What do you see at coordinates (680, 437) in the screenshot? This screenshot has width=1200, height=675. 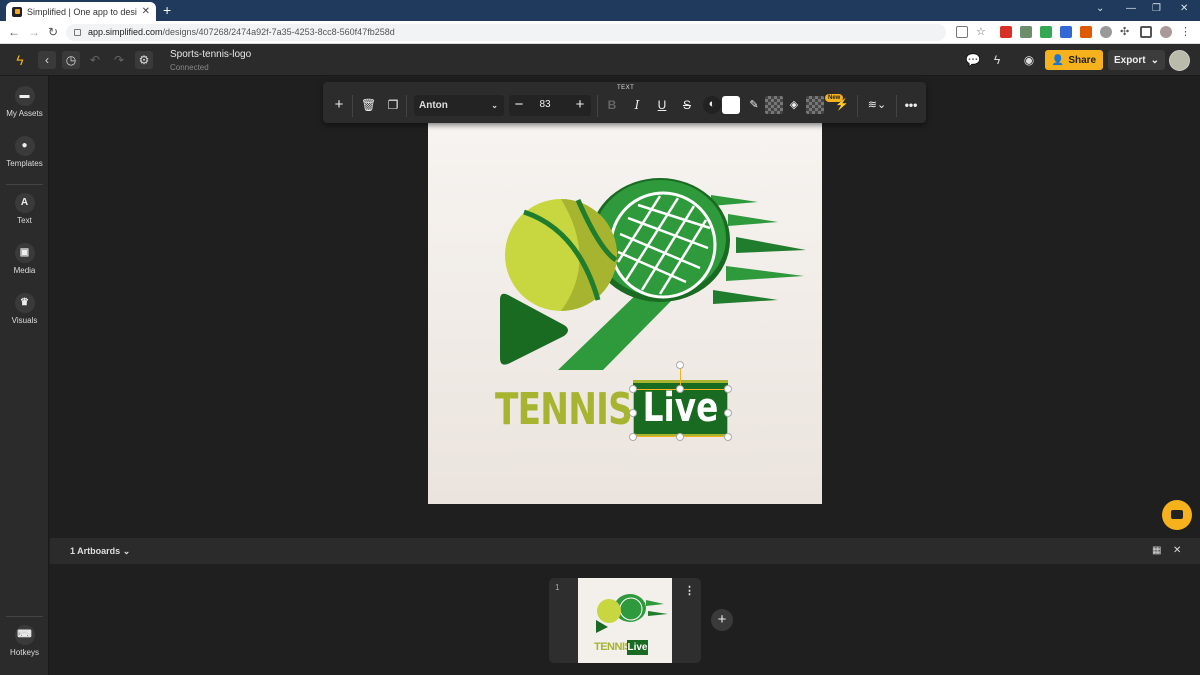 I see `resize-handle-b` at bounding box center [680, 437].